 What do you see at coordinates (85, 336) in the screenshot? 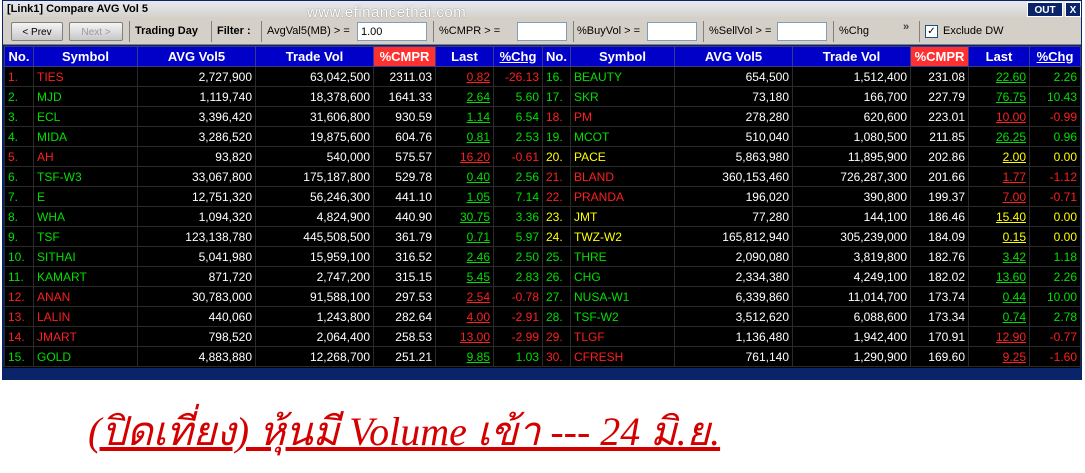
I see `symbol-cell: JMART` at bounding box center [85, 336].